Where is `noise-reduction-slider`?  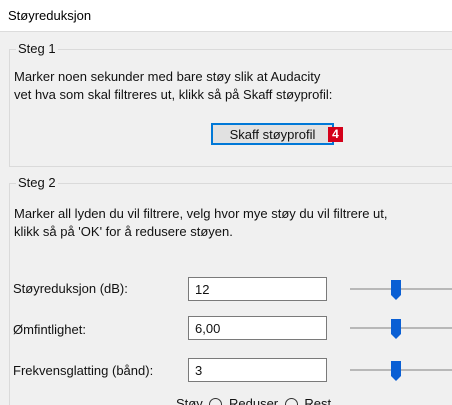
noise-reduction-slider is located at coordinates (401, 289).